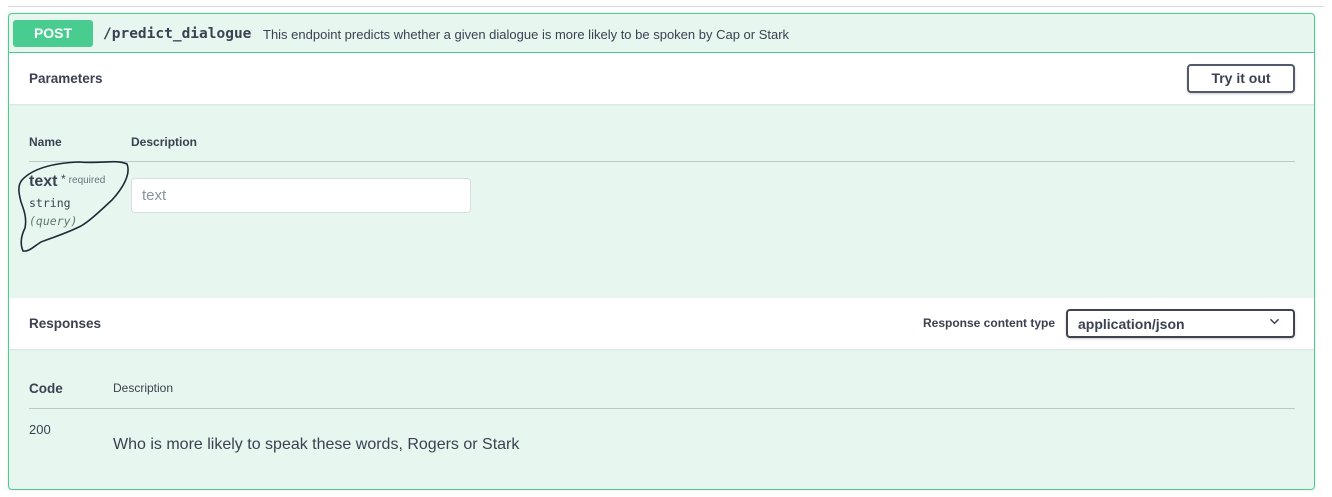  What do you see at coordinates (40, 429) in the screenshot?
I see `response-code: 200` at bounding box center [40, 429].